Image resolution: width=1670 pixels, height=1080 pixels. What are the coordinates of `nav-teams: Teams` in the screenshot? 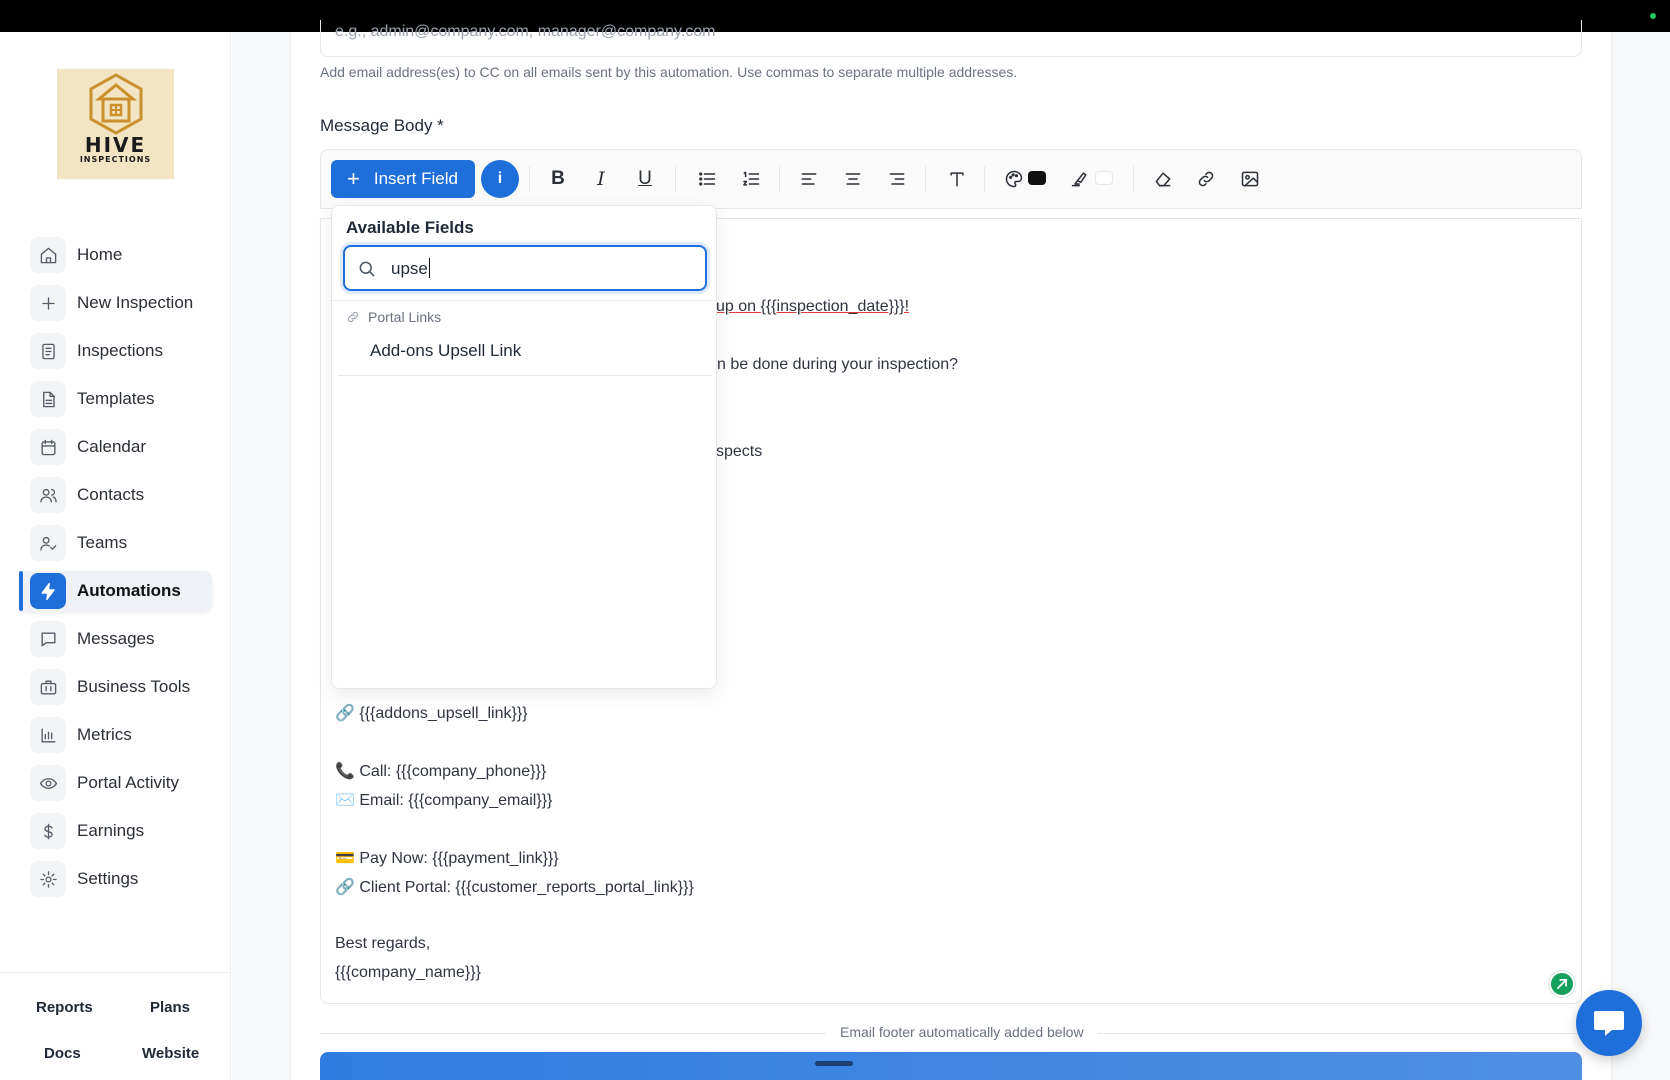 It's located at (116, 543).